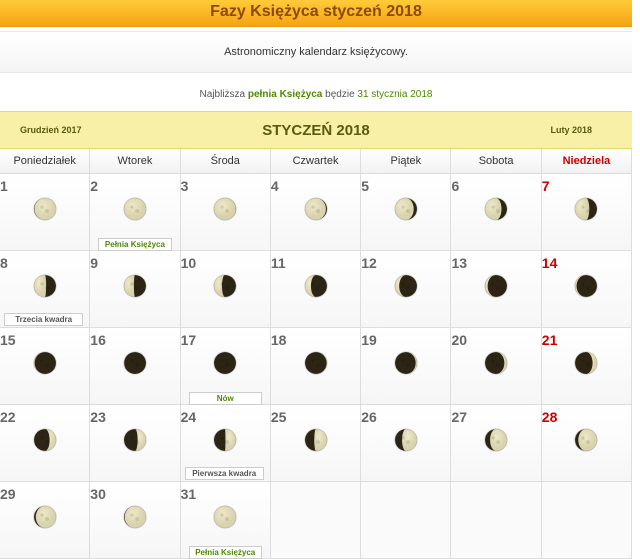 The width and height of the screenshot is (640, 559). What do you see at coordinates (406, 366) in the screenshot?
I see `day-cell-19: 19` at bounding box center [406, 366].